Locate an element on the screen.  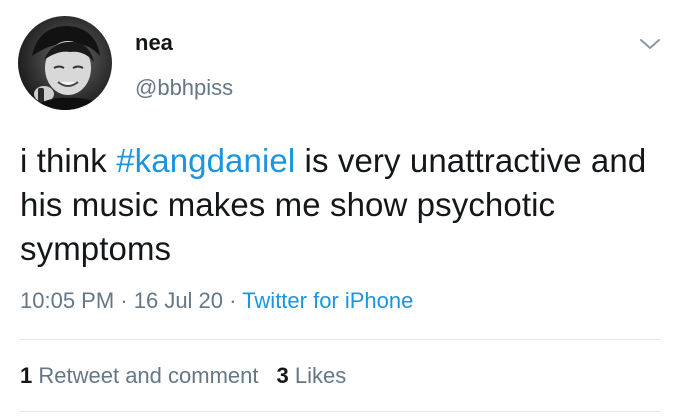
likes-label: Likes is located at coordinates (320, 375).